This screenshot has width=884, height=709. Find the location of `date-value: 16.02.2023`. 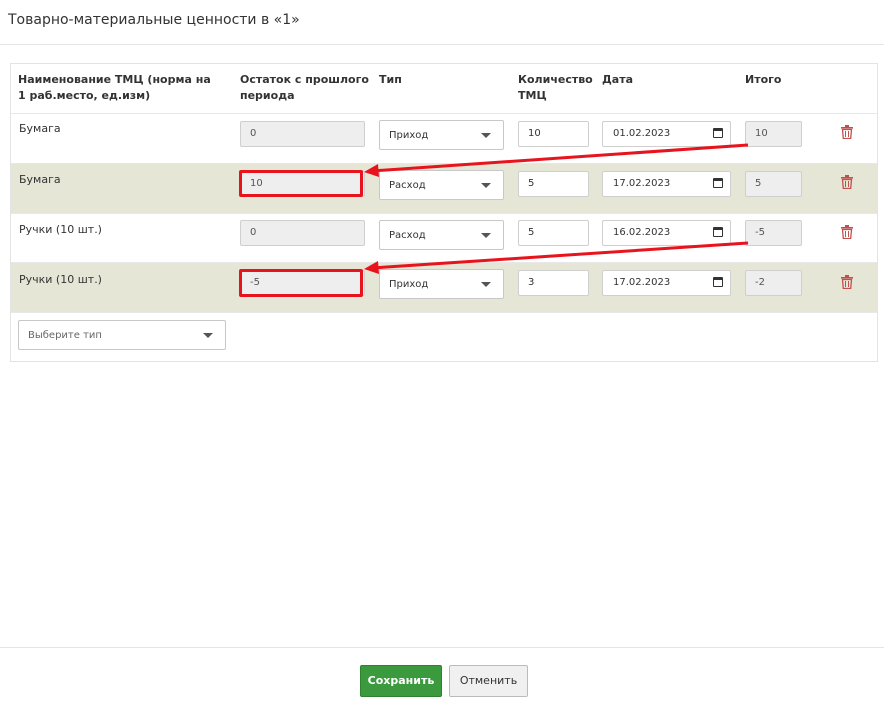

date-value: 16.02.2023 is located at coordinates (642, 232).